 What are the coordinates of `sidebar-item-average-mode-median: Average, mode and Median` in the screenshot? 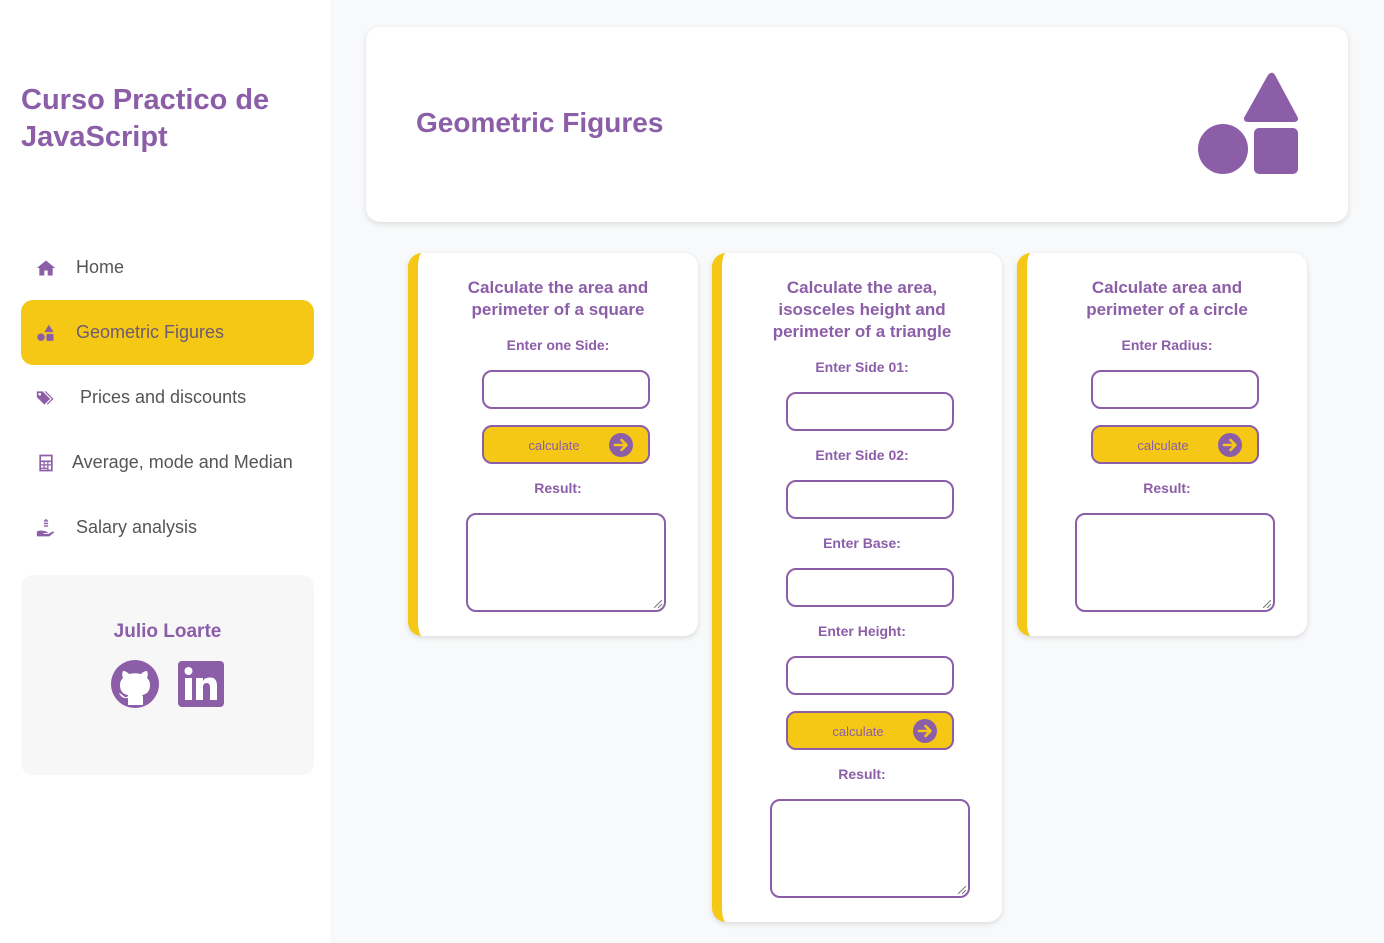 It's located at (167, 462).